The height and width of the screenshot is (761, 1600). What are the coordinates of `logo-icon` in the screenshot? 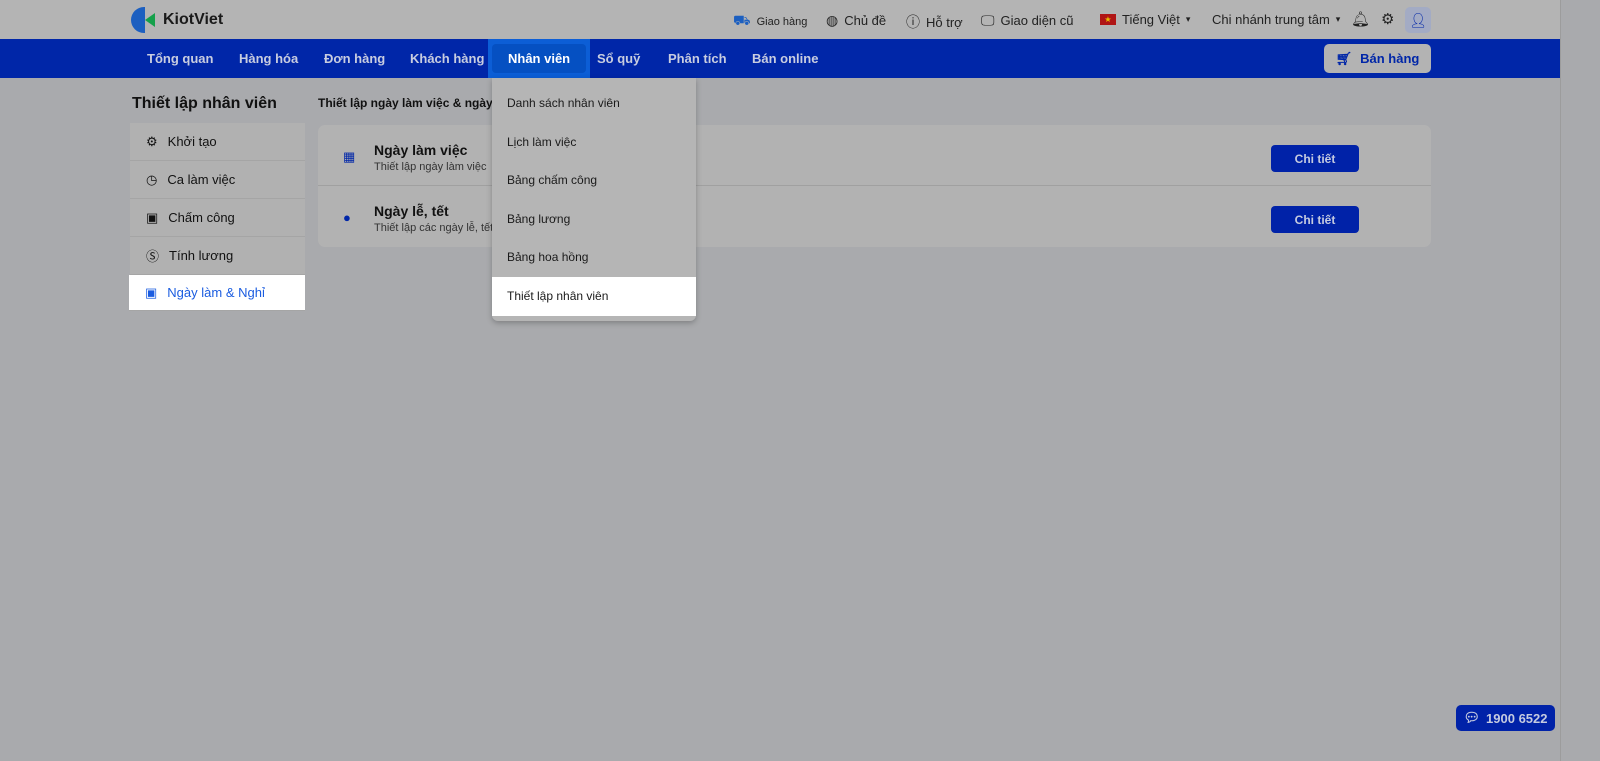 It's located at (144, 20).